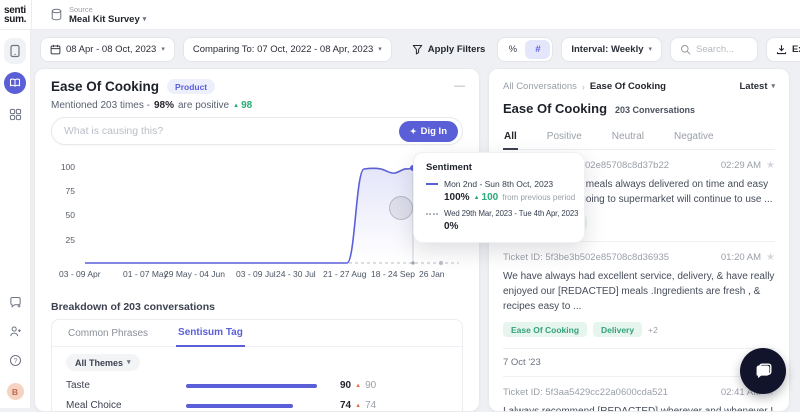  What do you see at coordinates (564, 137) in the screenshot?
I see `tab-positive: Positive` at bounding box center [564, 137].